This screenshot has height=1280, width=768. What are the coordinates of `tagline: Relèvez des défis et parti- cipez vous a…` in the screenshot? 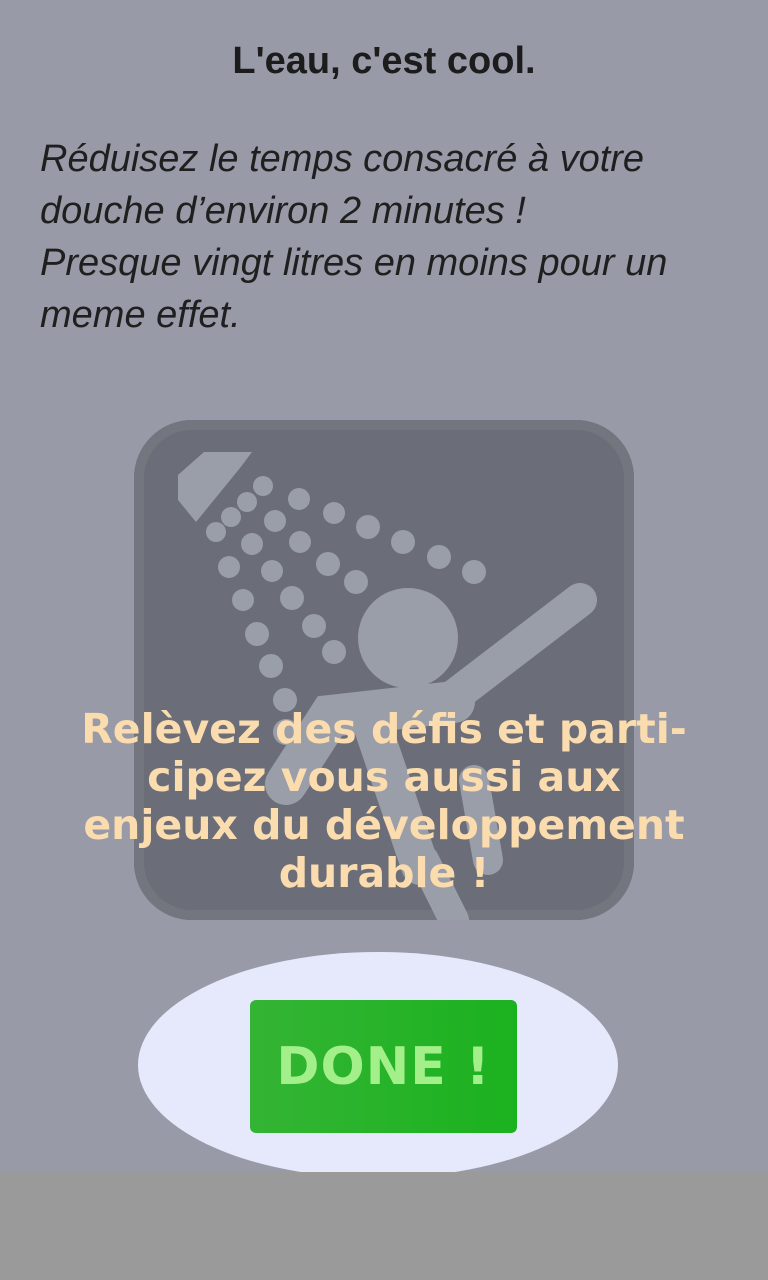 It's located at (384, 801).